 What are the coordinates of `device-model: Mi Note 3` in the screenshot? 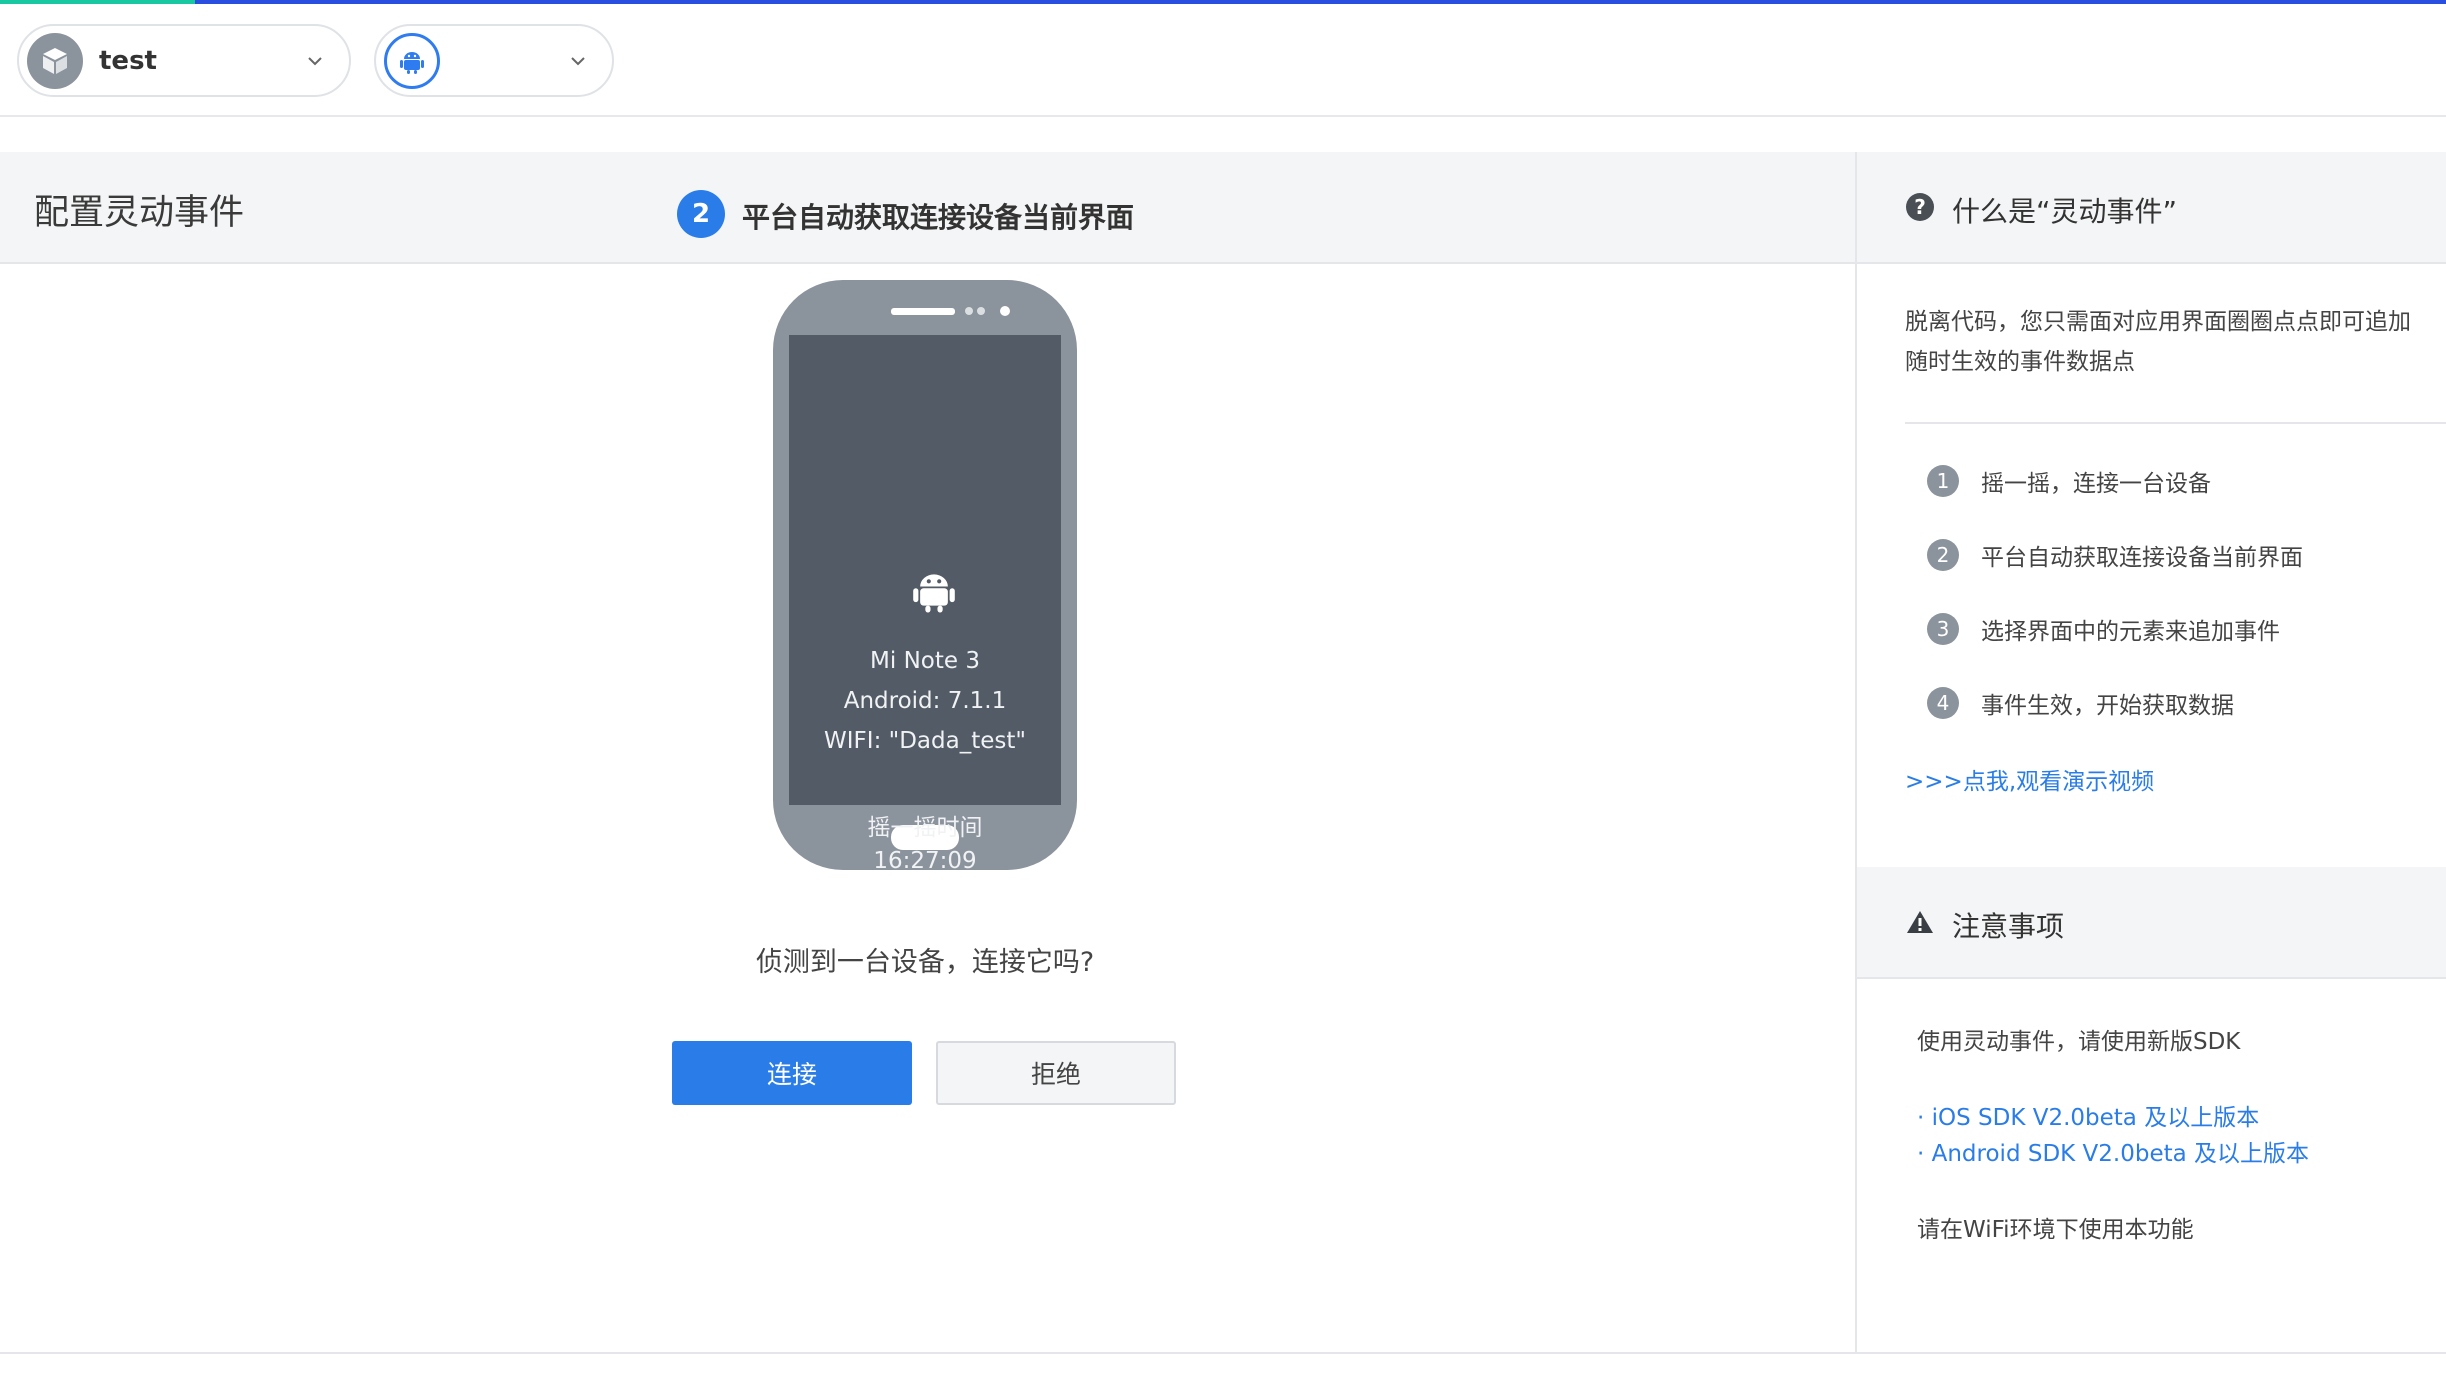 It's located at (925, 661).